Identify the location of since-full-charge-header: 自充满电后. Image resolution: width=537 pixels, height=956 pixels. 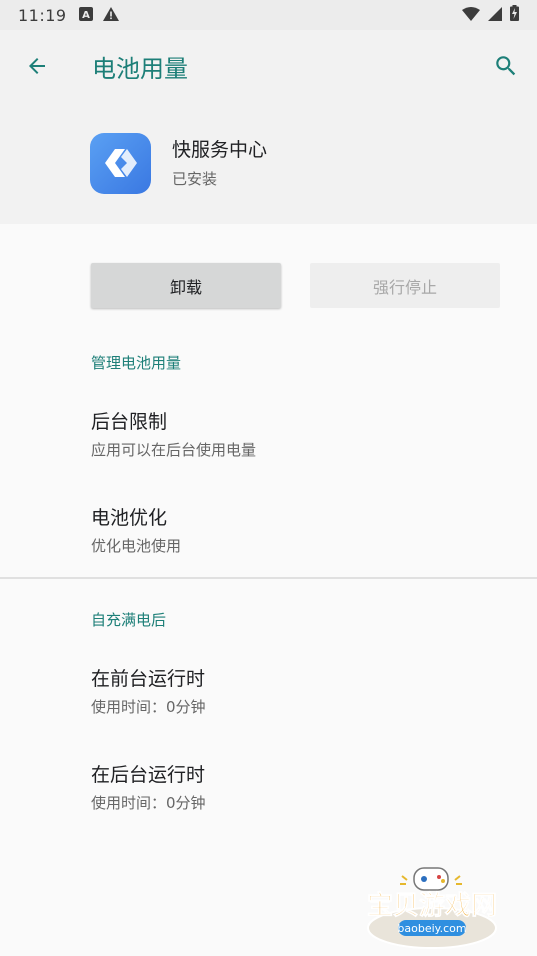
(129, 620).